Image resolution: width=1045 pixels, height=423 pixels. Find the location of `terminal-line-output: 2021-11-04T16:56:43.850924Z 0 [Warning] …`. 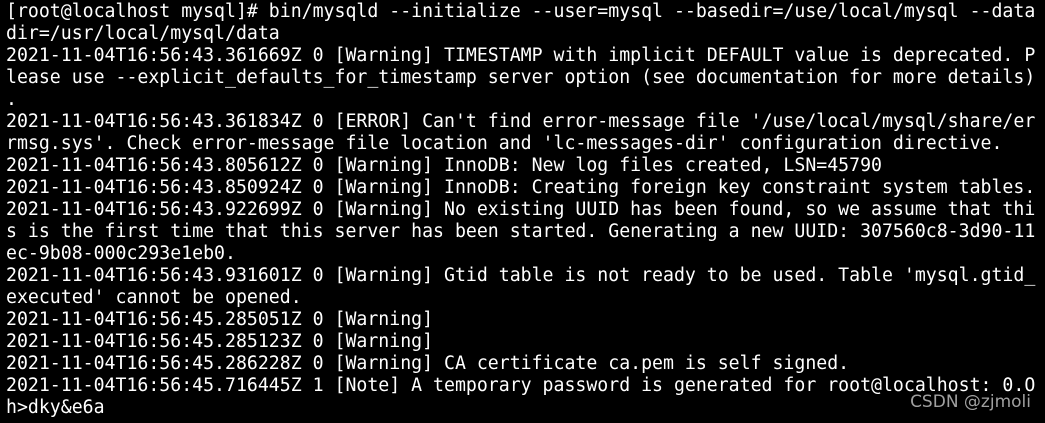

terminal-line-output: 2021-11-04T16:56:43.850924Z 0 [Warning] … is located at coordinates (521, 187).